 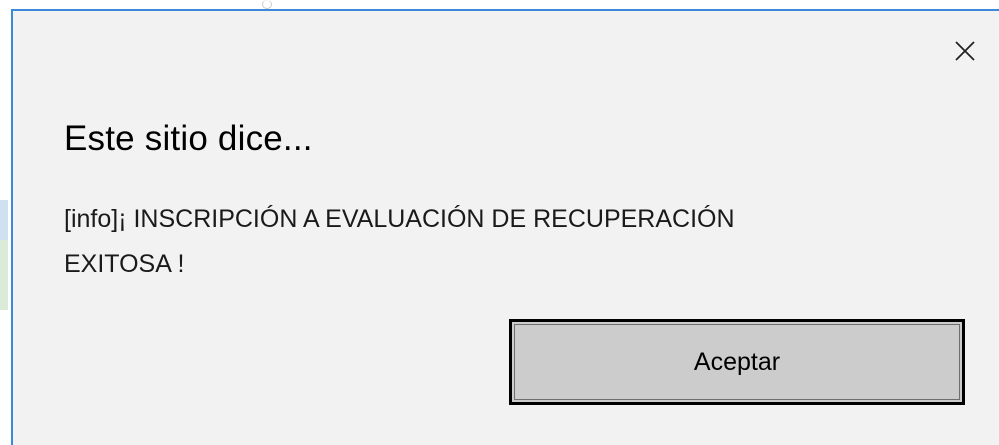 I want to click on accept-button: Aceptar, so click(x=737, y=362).